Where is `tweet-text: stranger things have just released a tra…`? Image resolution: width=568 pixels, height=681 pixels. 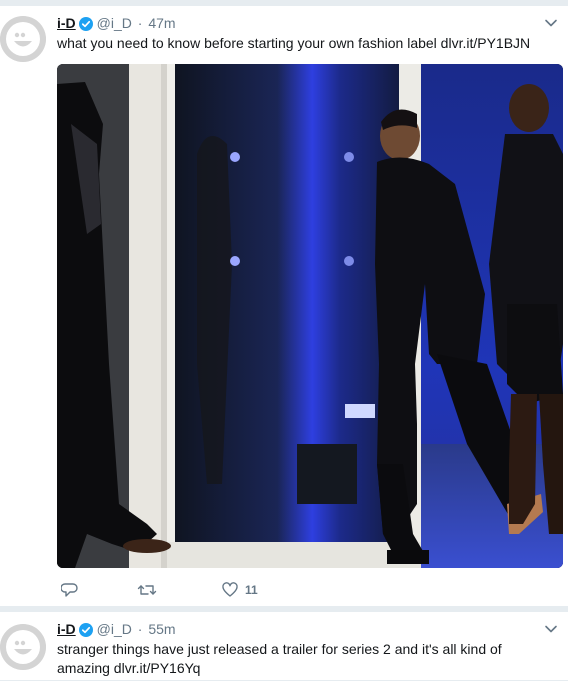
tweet-text: stranger things have just released a tra… is located at coordinates (279, 658).